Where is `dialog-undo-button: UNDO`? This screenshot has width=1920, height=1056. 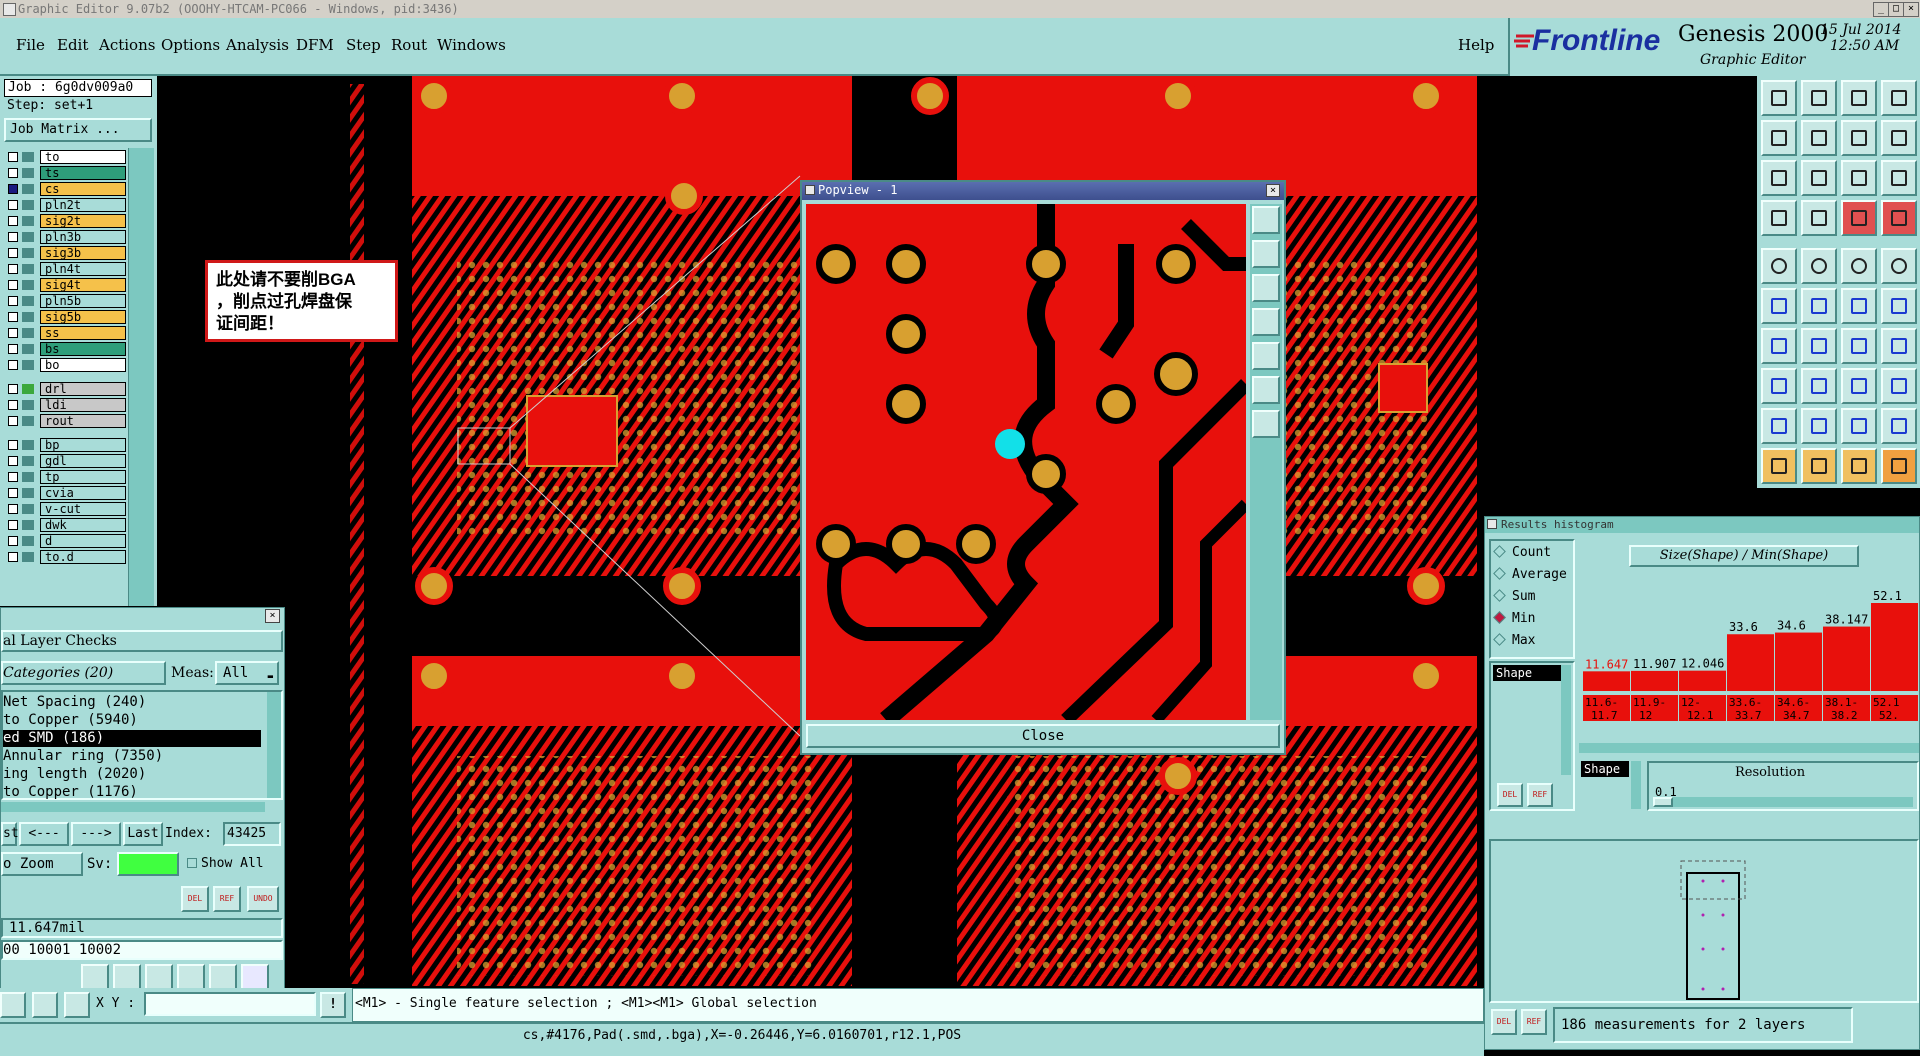
dialog-undo-button: UNDO is located at coordinates (263, 899).